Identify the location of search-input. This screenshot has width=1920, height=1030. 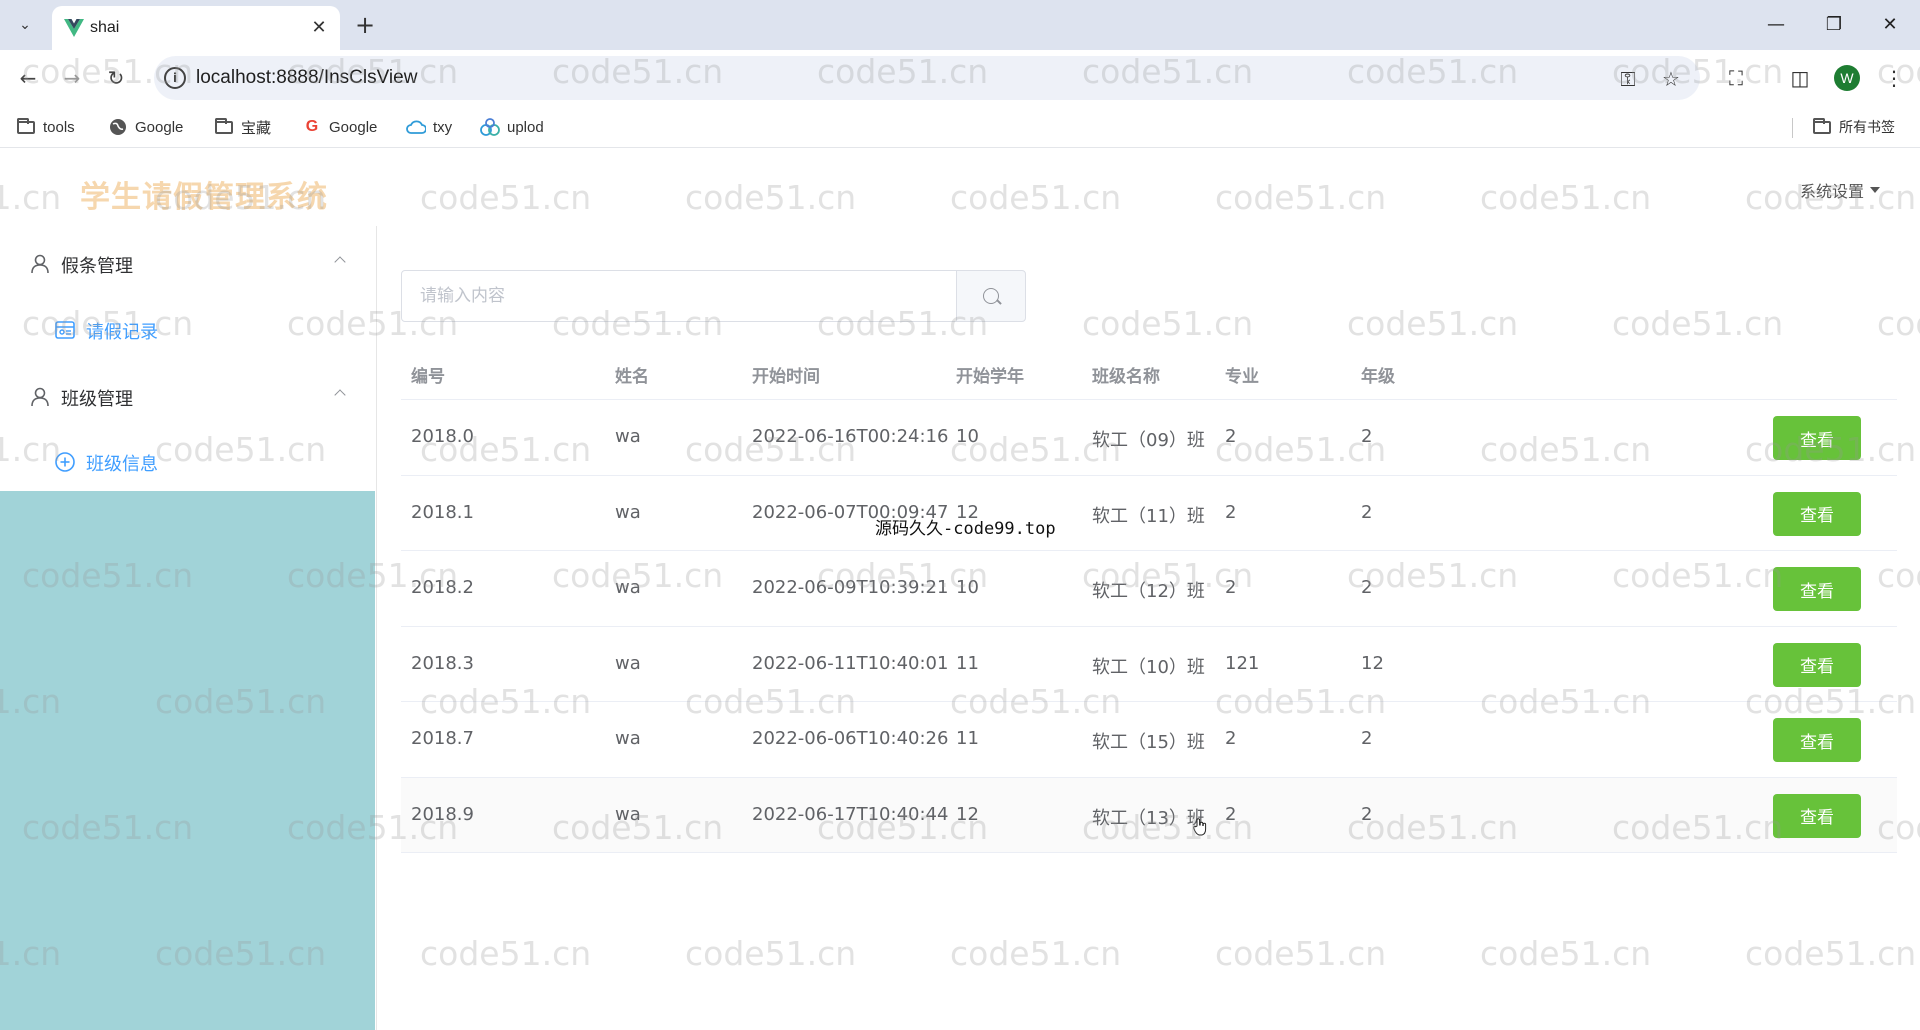
(679, 296).